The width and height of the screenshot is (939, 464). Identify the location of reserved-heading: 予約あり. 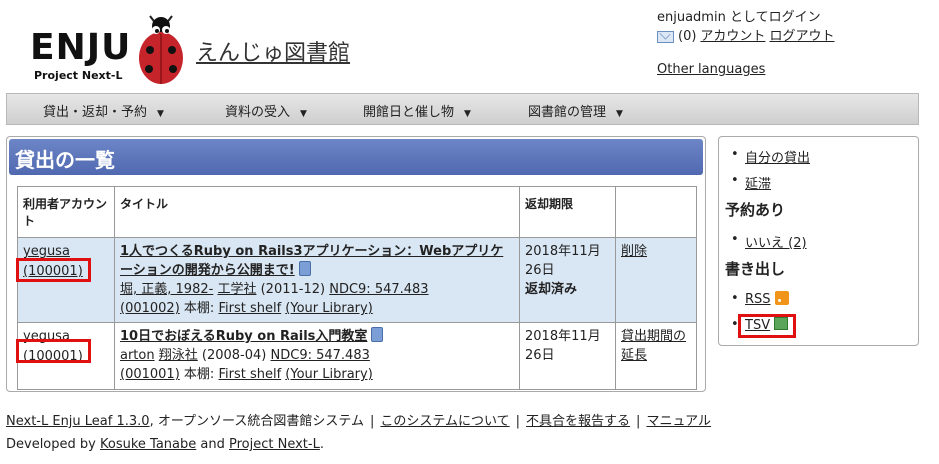
(755, 210).